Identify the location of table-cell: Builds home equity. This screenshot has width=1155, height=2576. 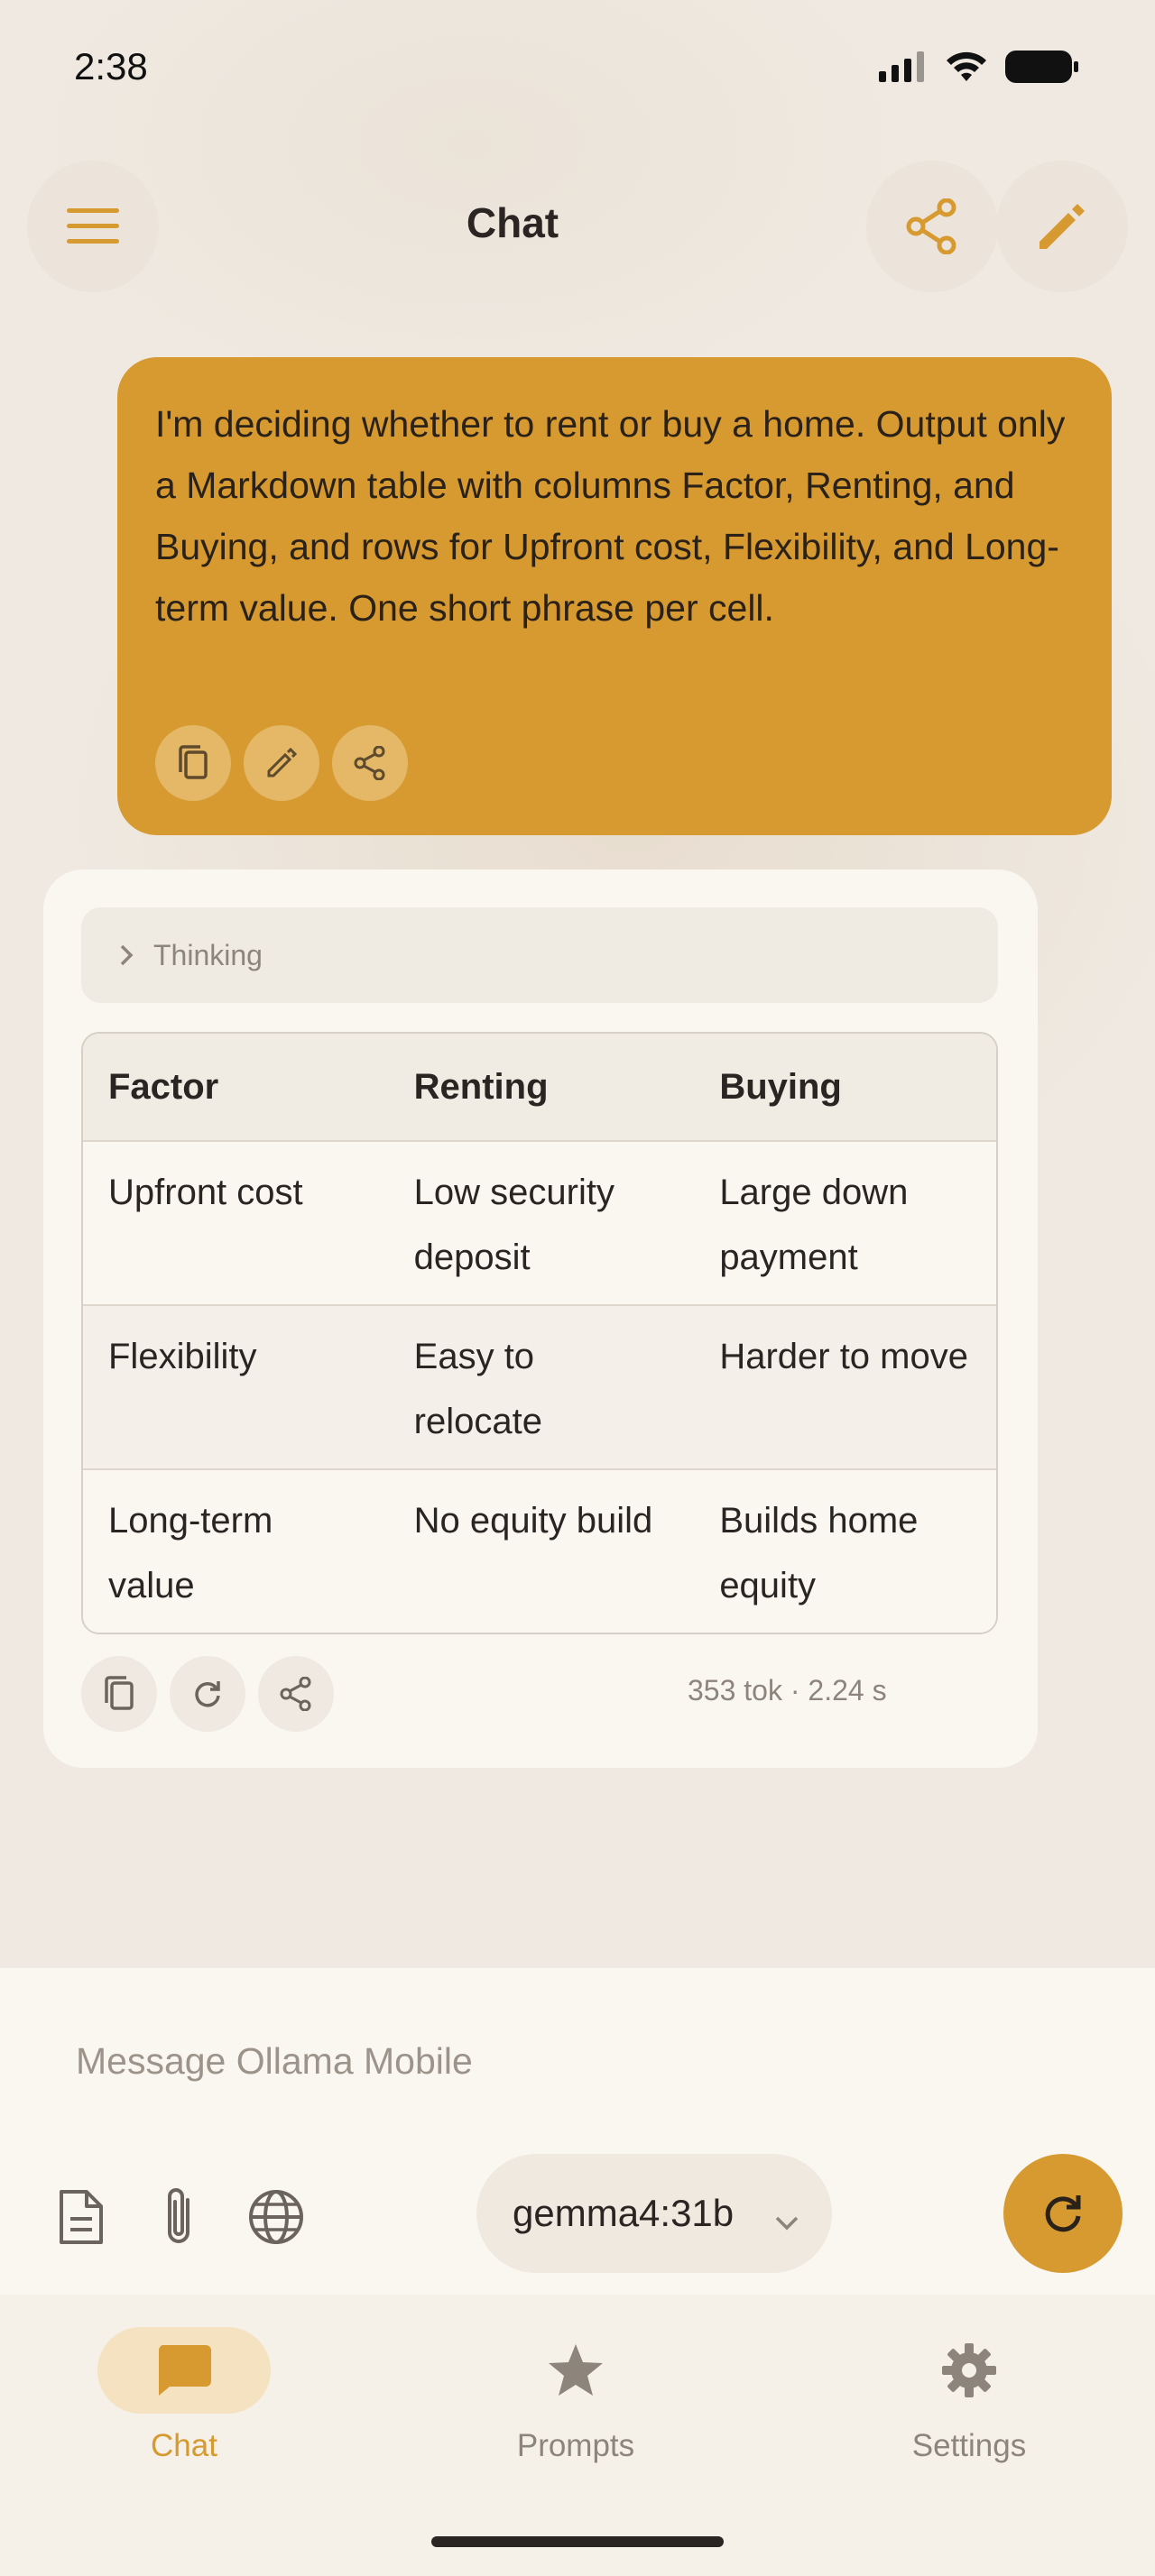
(819, 1553).